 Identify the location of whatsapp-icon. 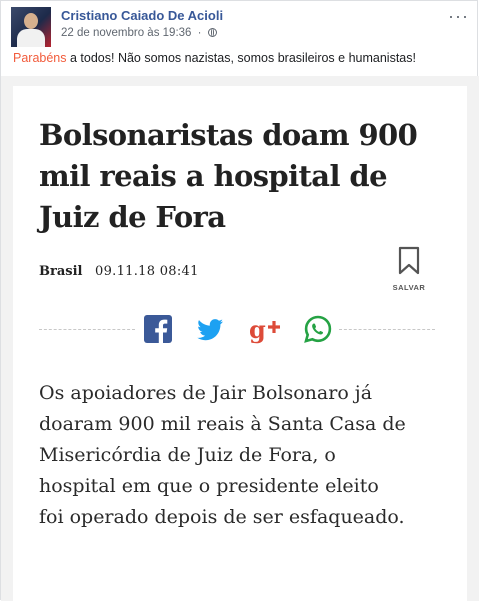
(318, 329).